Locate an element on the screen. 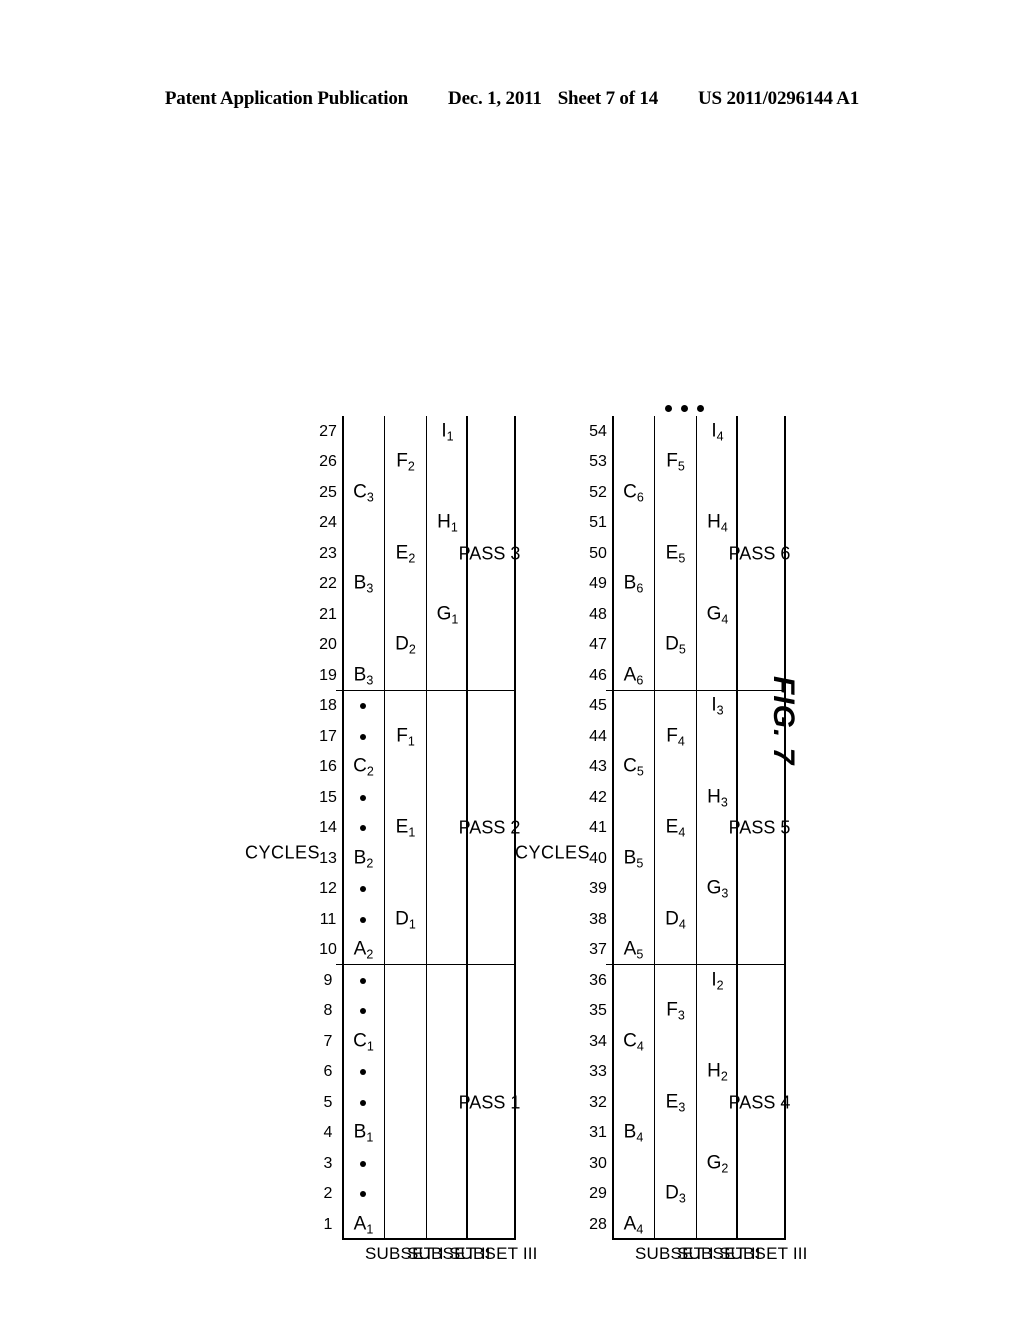 The height and width of the screenshot is (1320, 1024). cycle-tick-label: 19 is located at coordinates (328, 675).